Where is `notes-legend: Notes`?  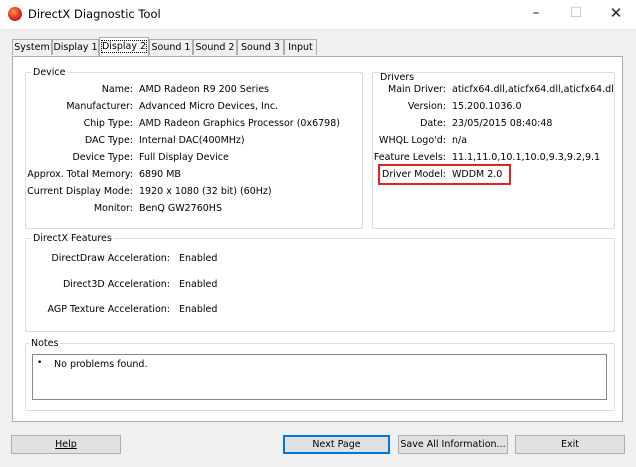
notes-legend: Notes is located at coordinates (45, 343).